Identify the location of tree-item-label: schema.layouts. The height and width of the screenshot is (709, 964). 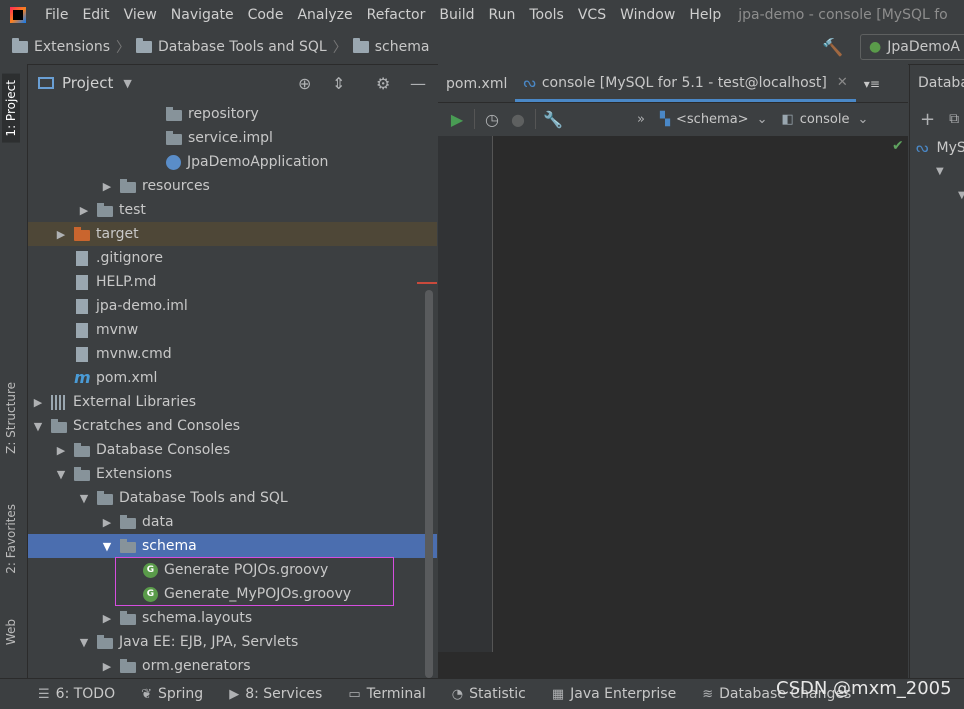
(197, 618).